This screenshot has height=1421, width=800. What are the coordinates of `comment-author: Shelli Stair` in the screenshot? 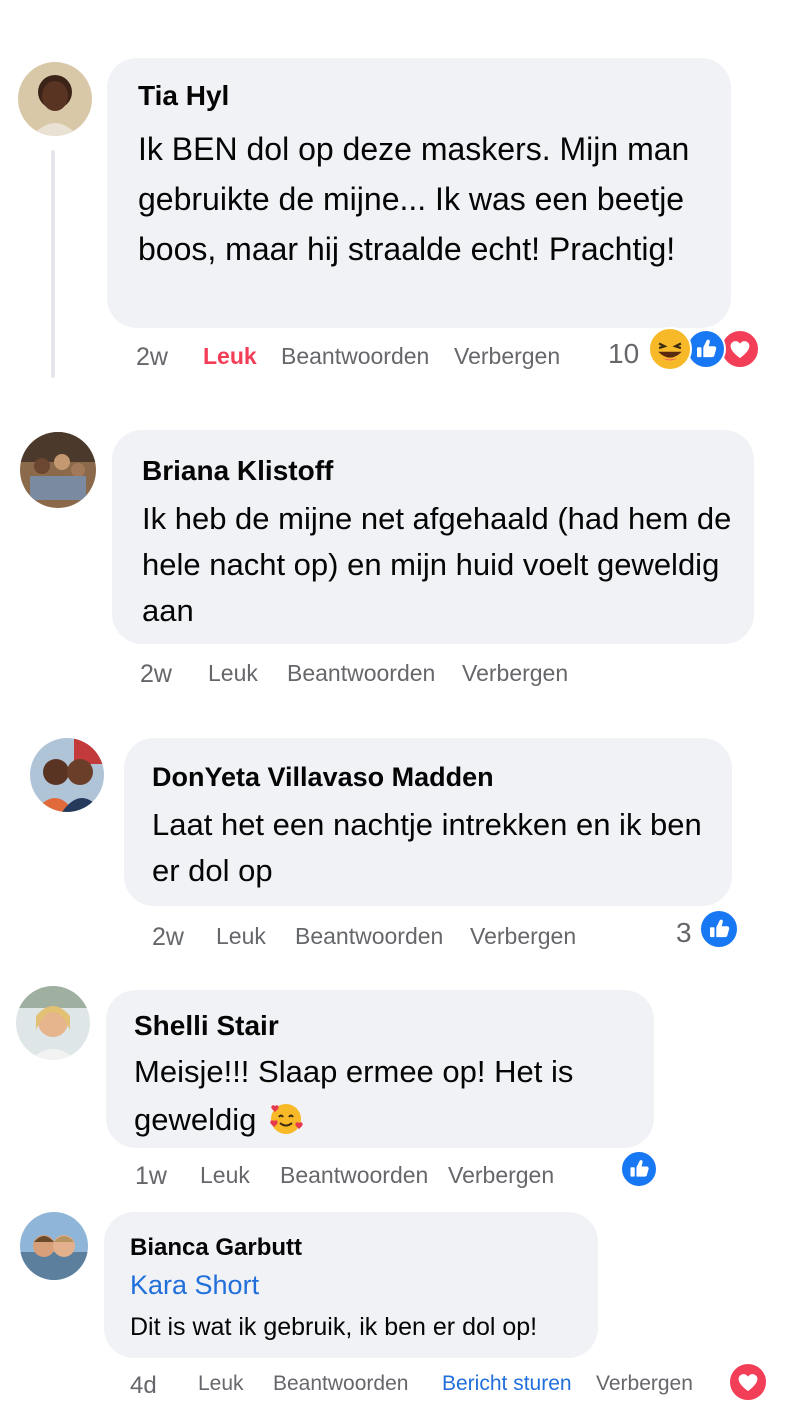 It's located at (206, 1026).